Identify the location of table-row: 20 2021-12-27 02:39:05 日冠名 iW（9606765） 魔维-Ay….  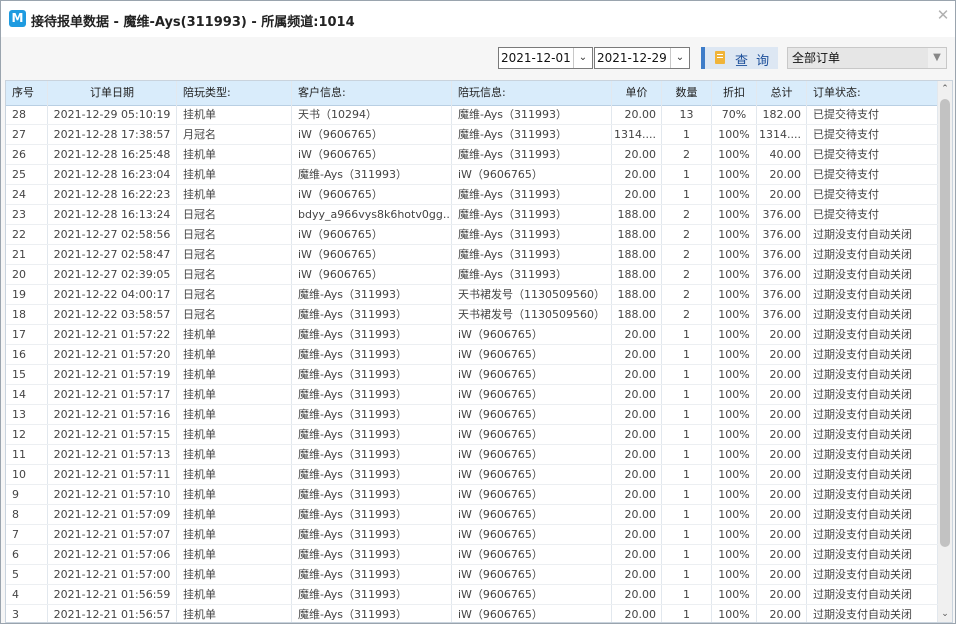
(472, 275).